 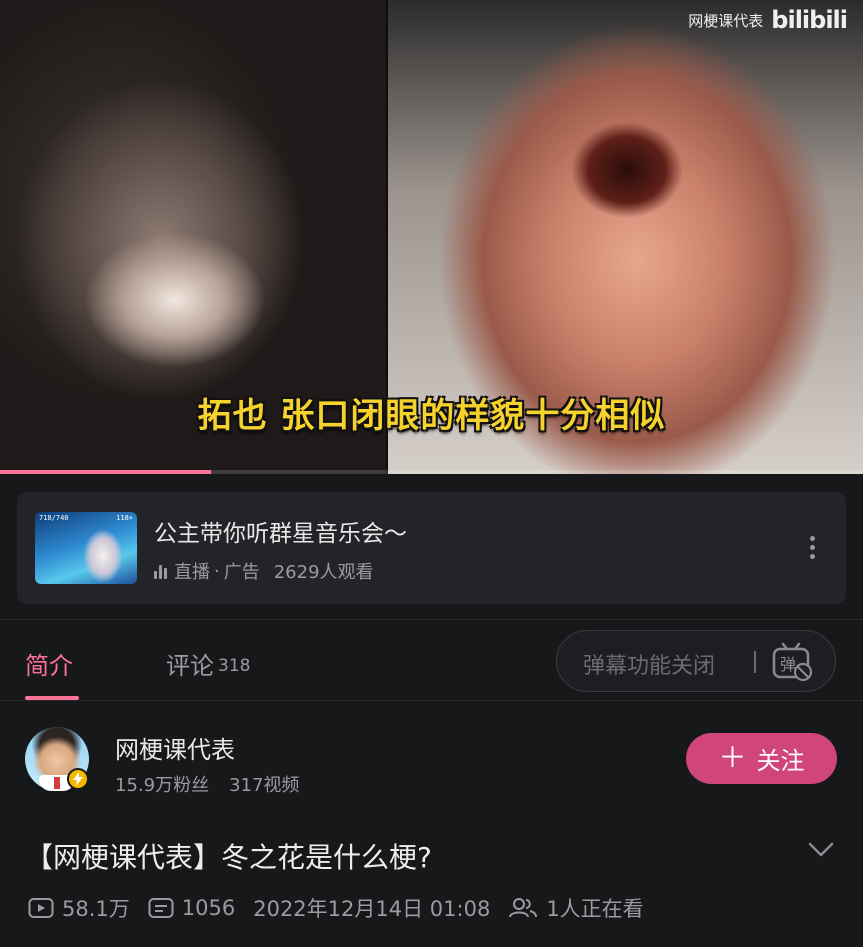 I want to click on live-thumbnail: 718/740 118+, so click(x=86, y=548).